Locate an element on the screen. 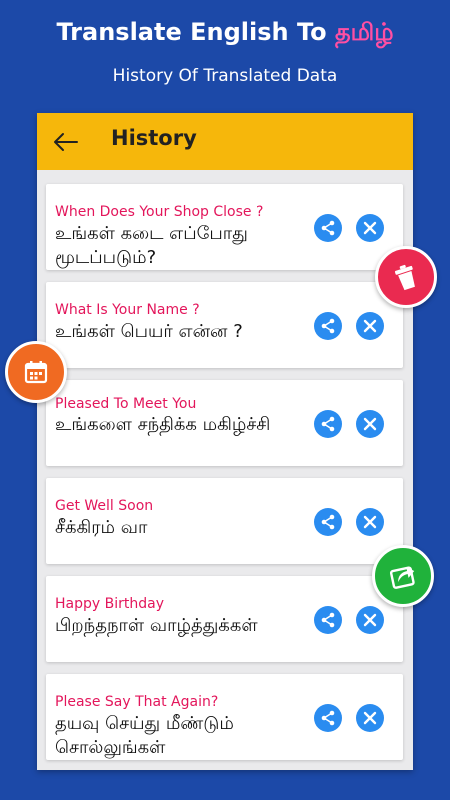 This screenshot has height=800, width=450. promo-subtitle: History Of Translated Data is located at coordinates (225, 76).